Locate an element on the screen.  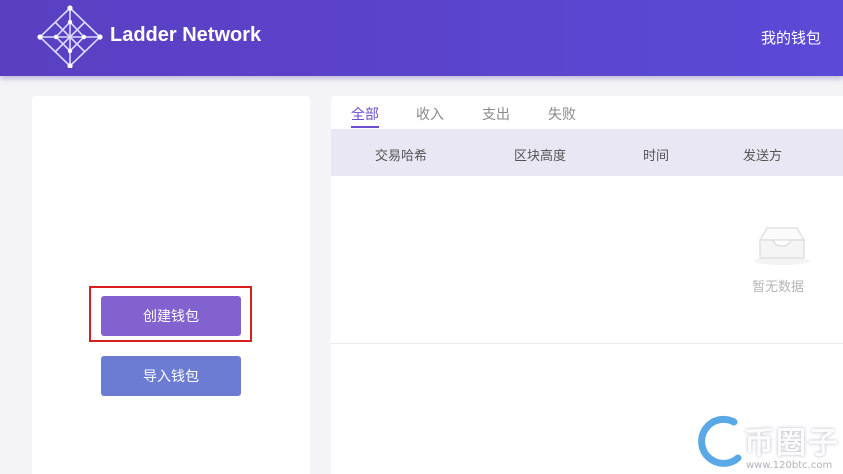
watermark-logo-icon is located at coordinates (720, 441).